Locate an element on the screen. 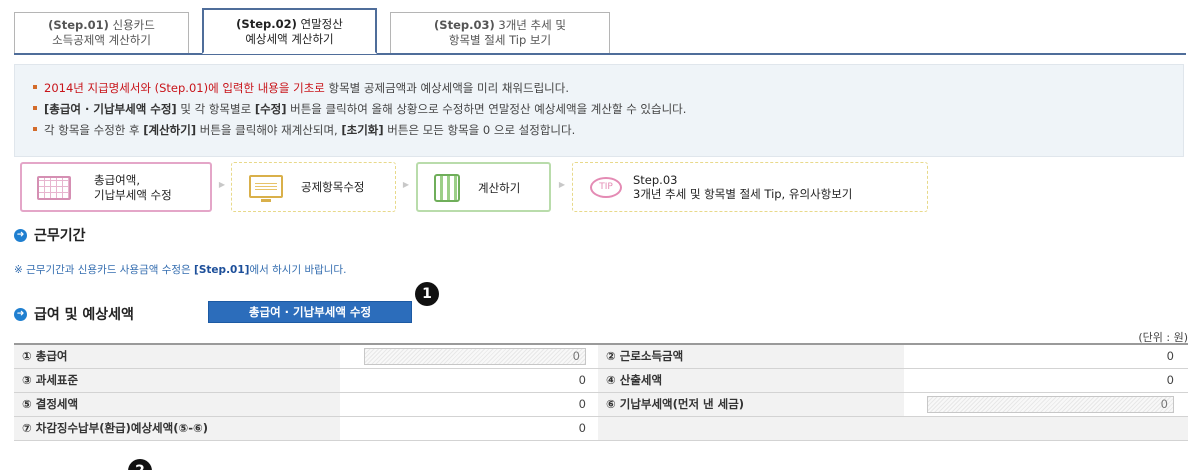 The height and width of the screenshot is (470, 1198). salary-heading: ➜ 급여 및 예상세액 is located at coordinates (74, 314).